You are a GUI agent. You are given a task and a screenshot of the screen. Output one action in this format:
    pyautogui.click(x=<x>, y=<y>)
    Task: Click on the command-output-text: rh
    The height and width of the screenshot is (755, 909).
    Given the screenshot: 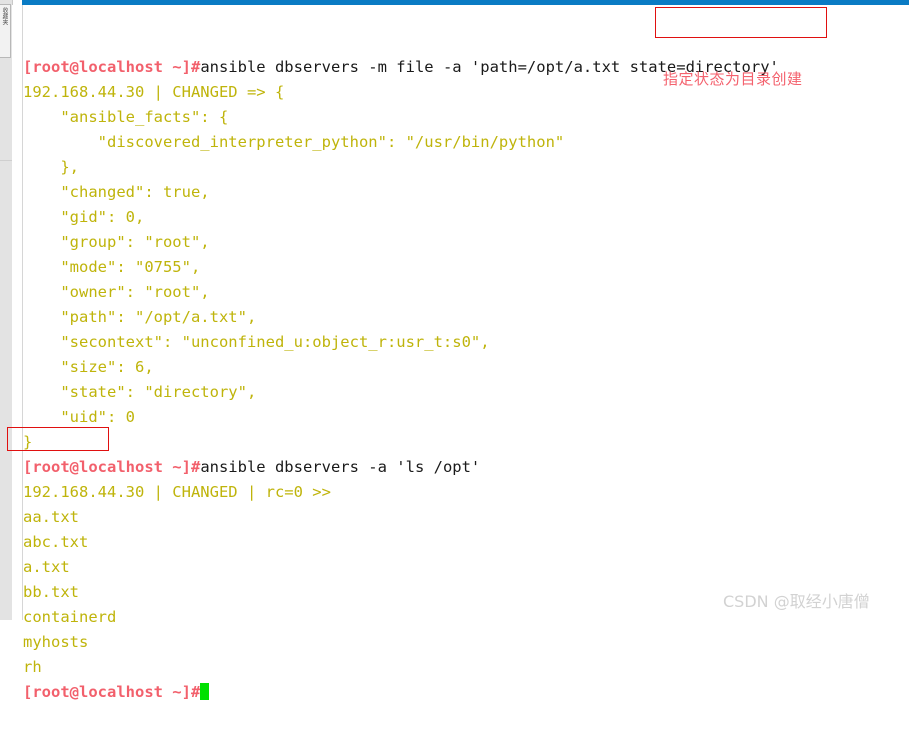 What is the action you would take?
    pyautogui.click(x=32, y=667)
    